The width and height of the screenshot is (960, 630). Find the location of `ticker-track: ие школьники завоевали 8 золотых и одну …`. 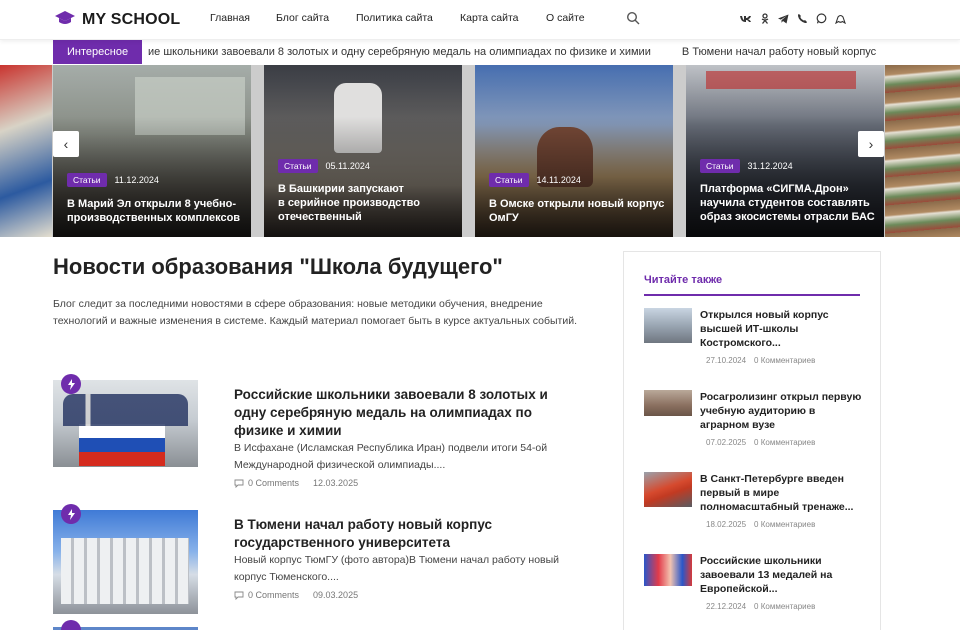

ticker-track: ие школьники завоевали 8 золотых и одну … is located at coordinates (526, 52).